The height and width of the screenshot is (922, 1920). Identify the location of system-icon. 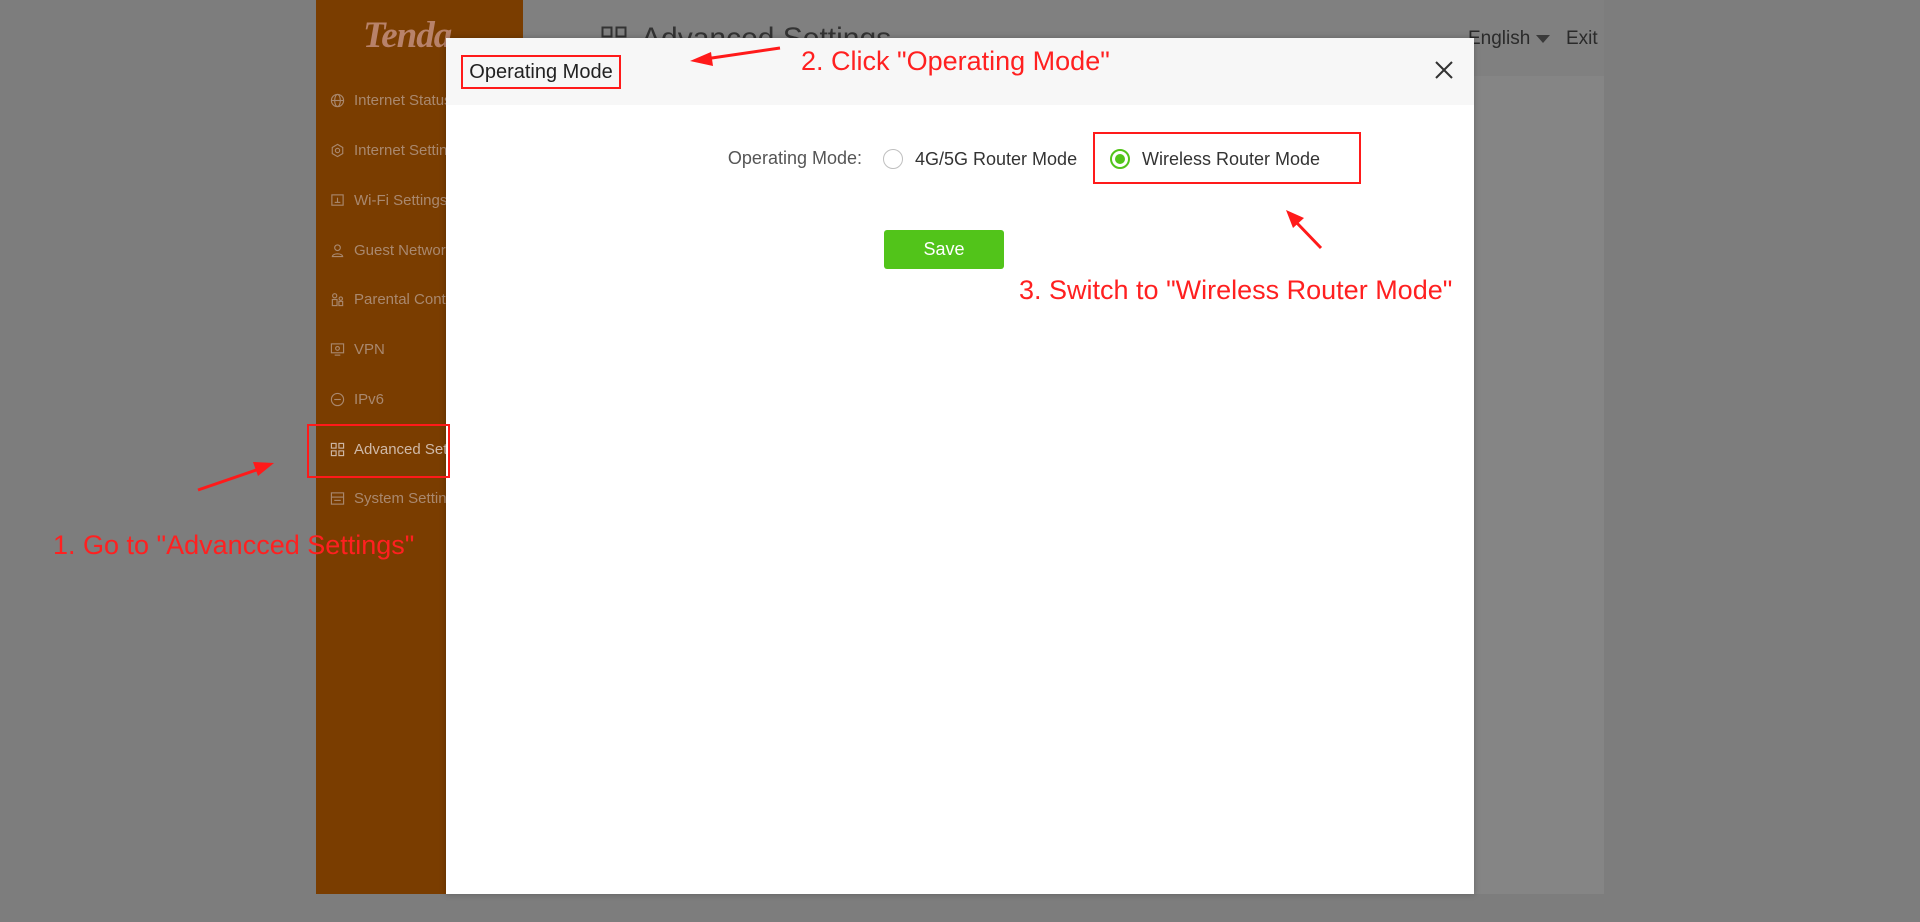
(337, 498).